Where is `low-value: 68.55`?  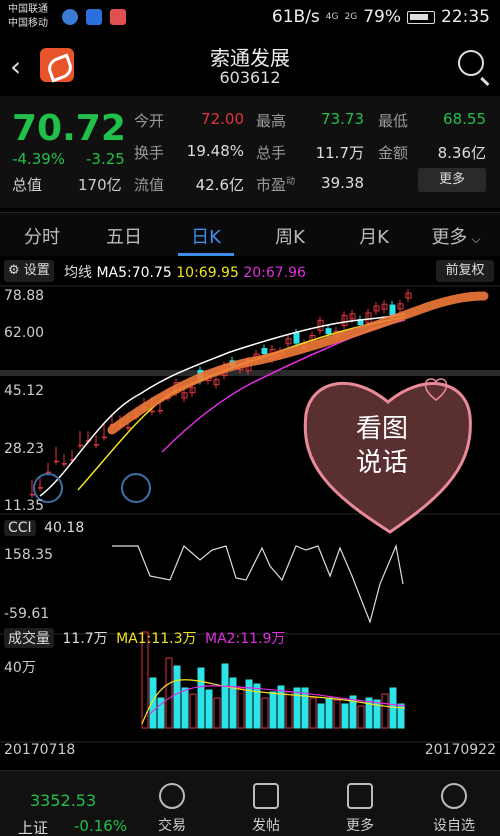 low-value: 68.55 is located at coordinates (464, 119).